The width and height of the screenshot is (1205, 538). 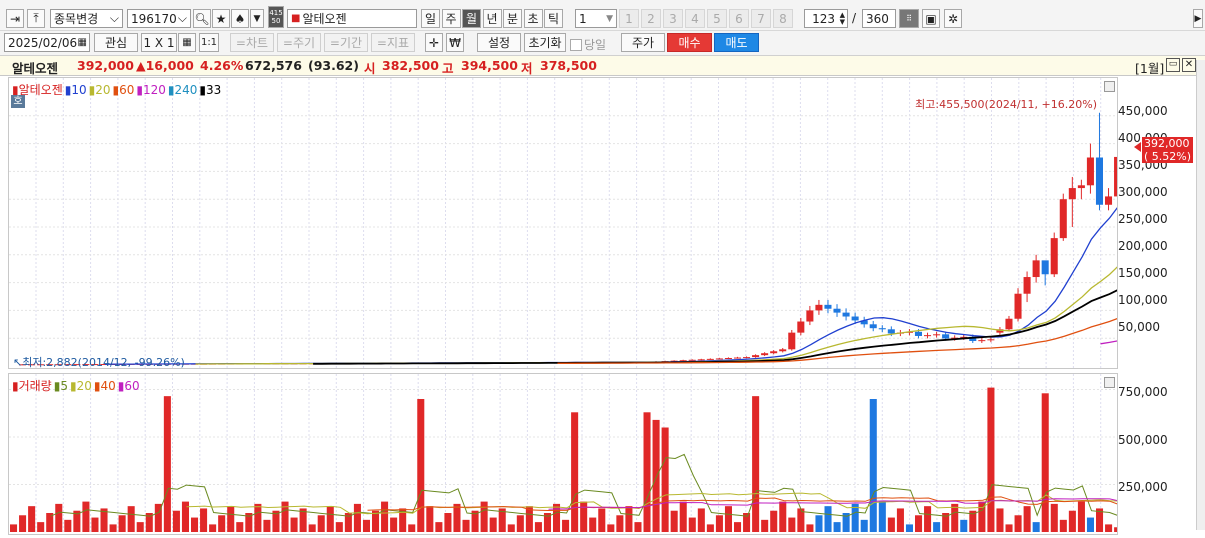 I want to click on stock-marker-icon: ■, so click(x=296, y=18).